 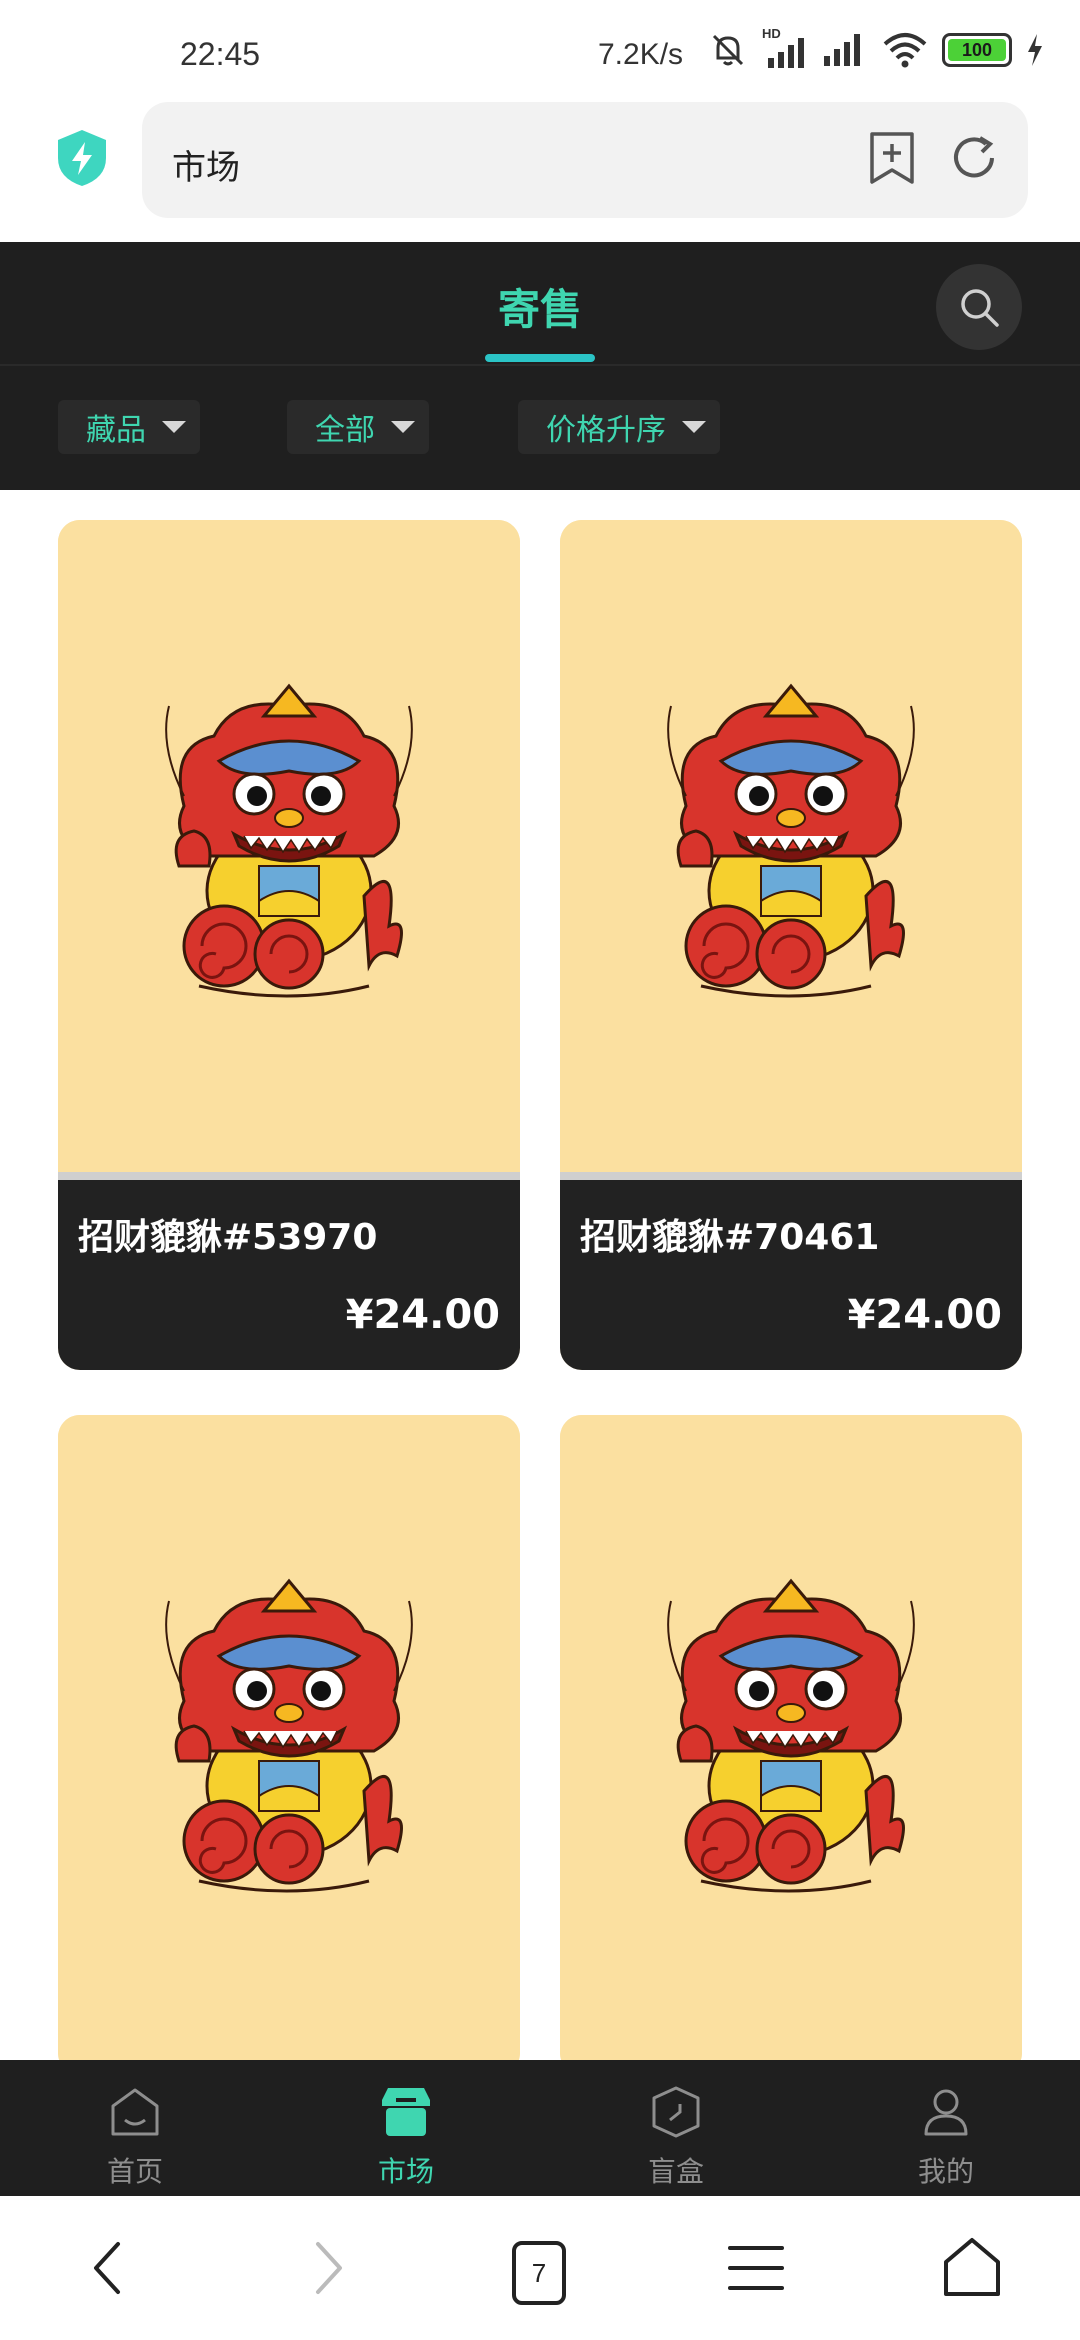 I want to click on market-header: 寄售 藏品 全部 价格升序, so click(x=540, y=366).